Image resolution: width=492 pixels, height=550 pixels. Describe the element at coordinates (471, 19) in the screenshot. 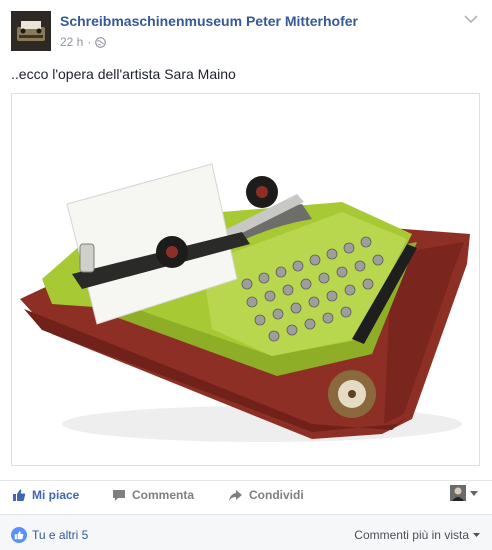

I see `chevron-down-icon` at that location.